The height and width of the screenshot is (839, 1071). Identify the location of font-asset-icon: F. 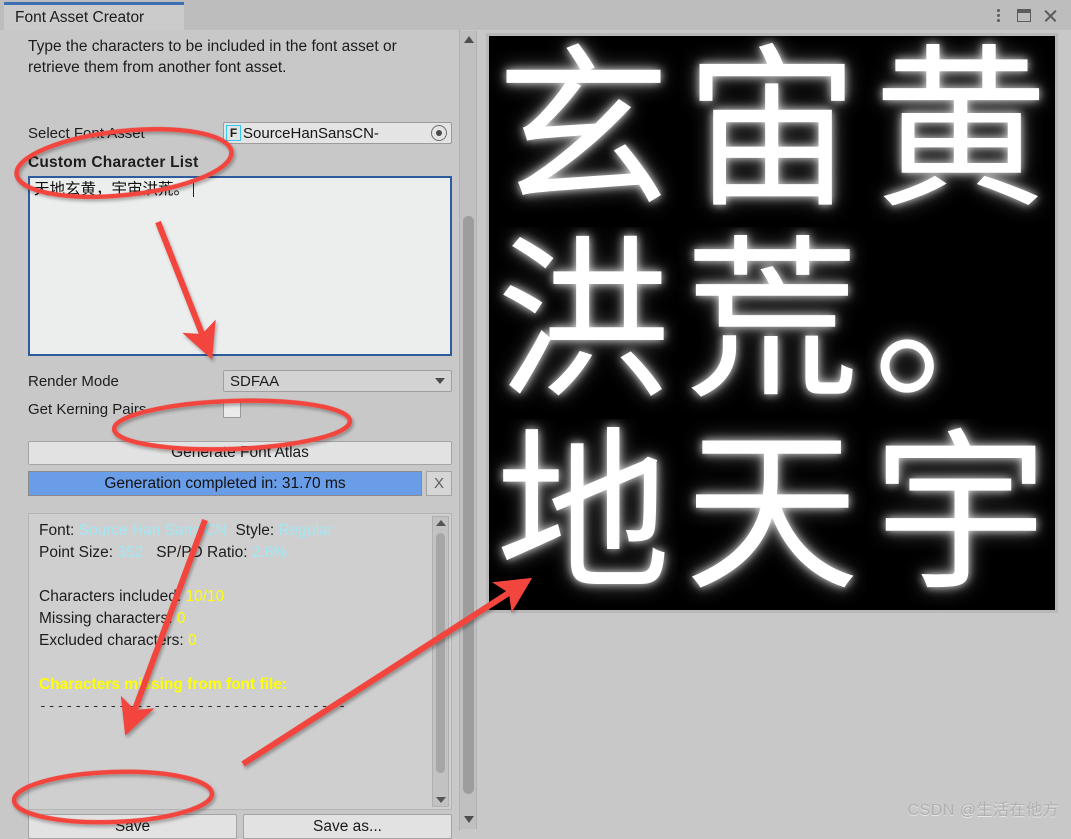
(233, 133).